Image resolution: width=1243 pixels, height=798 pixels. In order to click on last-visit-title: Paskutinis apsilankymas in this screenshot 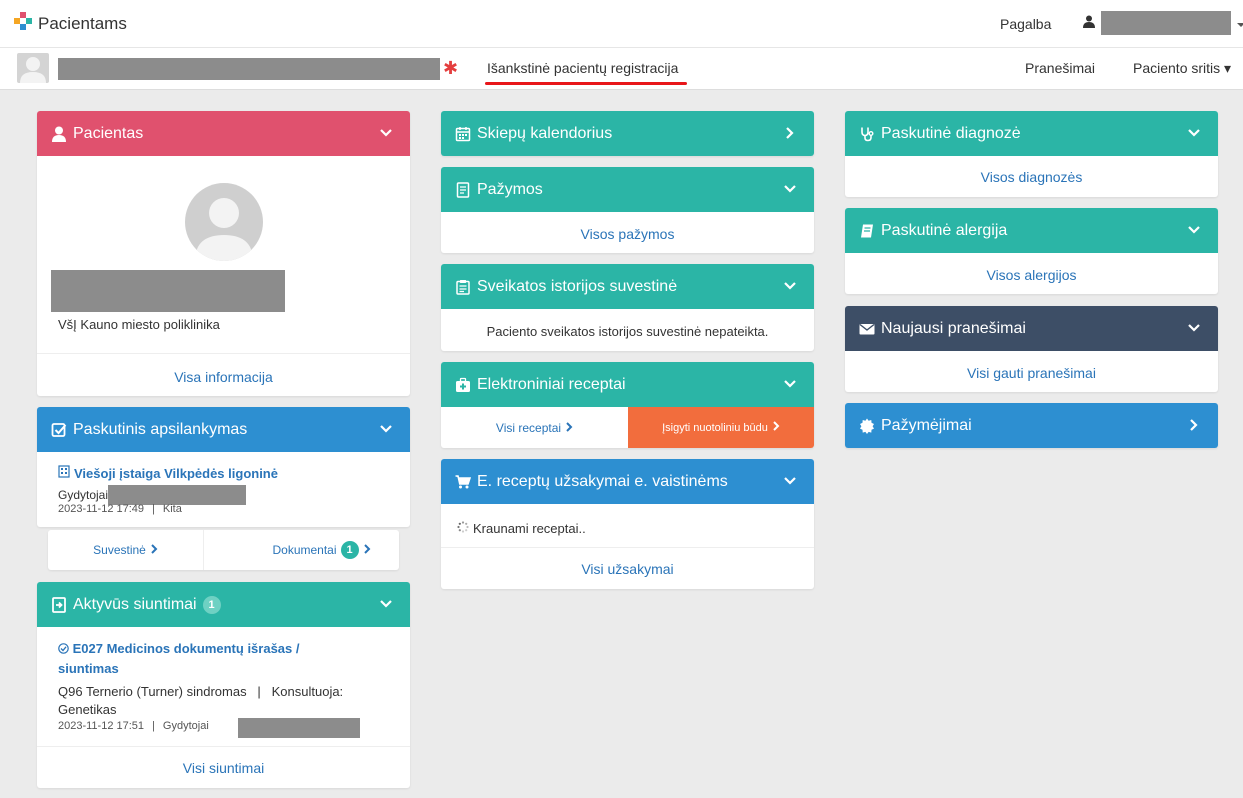, I will do `click(160, 429)`.